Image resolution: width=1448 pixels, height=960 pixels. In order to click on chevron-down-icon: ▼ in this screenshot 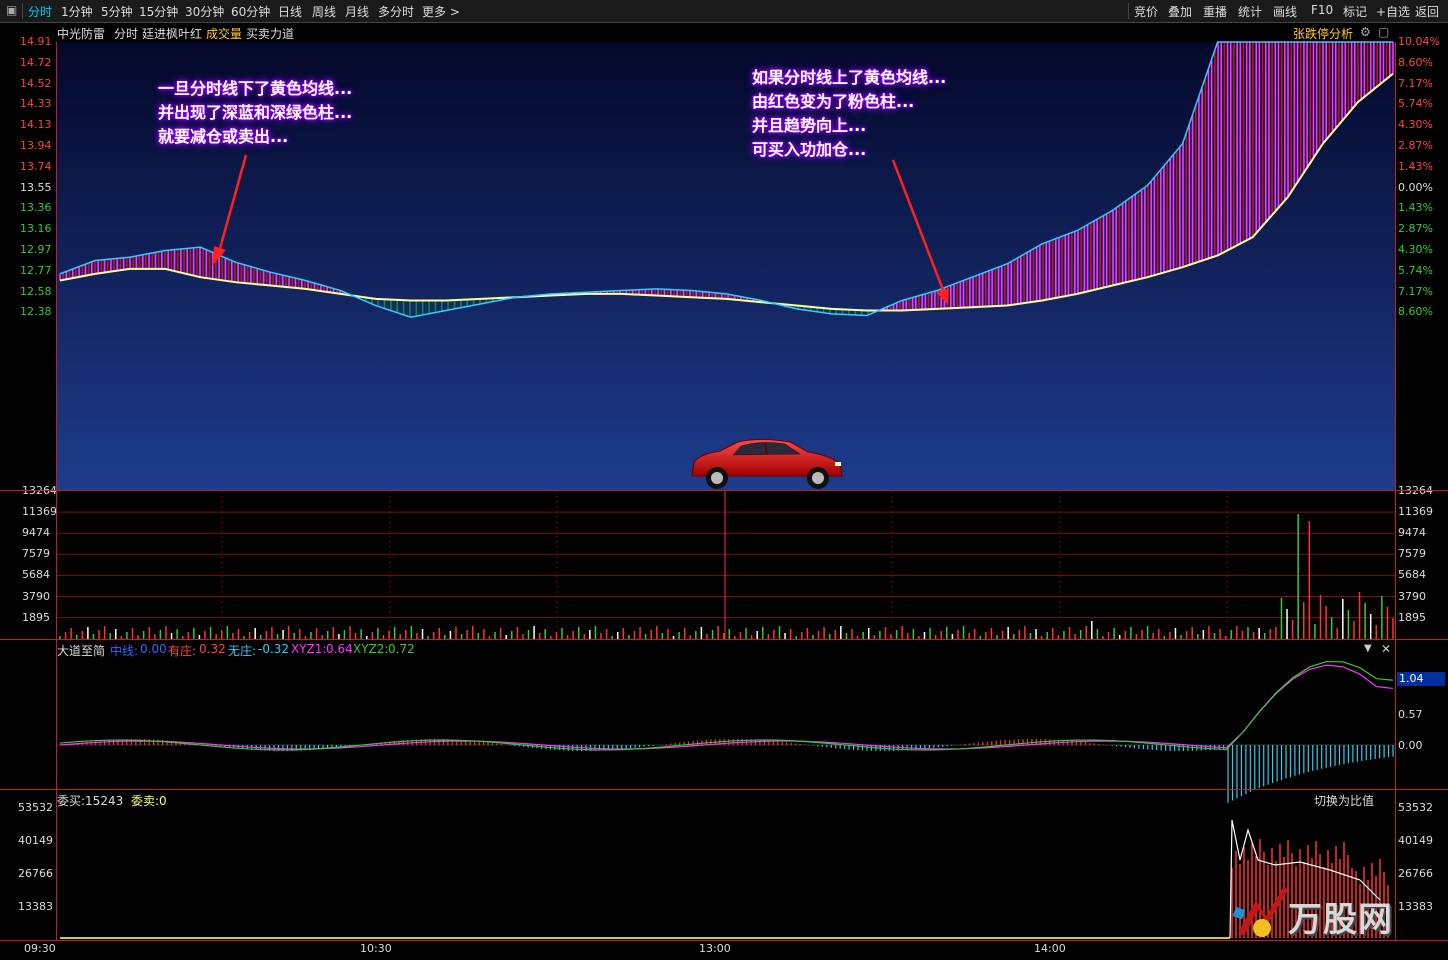, I will do `click(1368, 648)`.